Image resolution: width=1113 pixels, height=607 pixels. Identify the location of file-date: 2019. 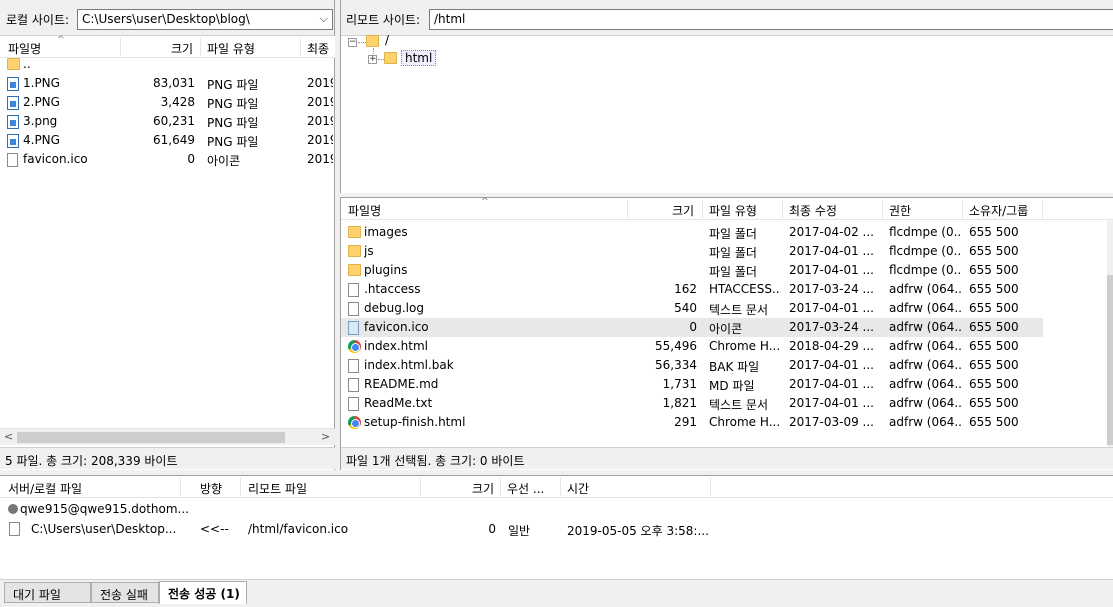
(320, 140).